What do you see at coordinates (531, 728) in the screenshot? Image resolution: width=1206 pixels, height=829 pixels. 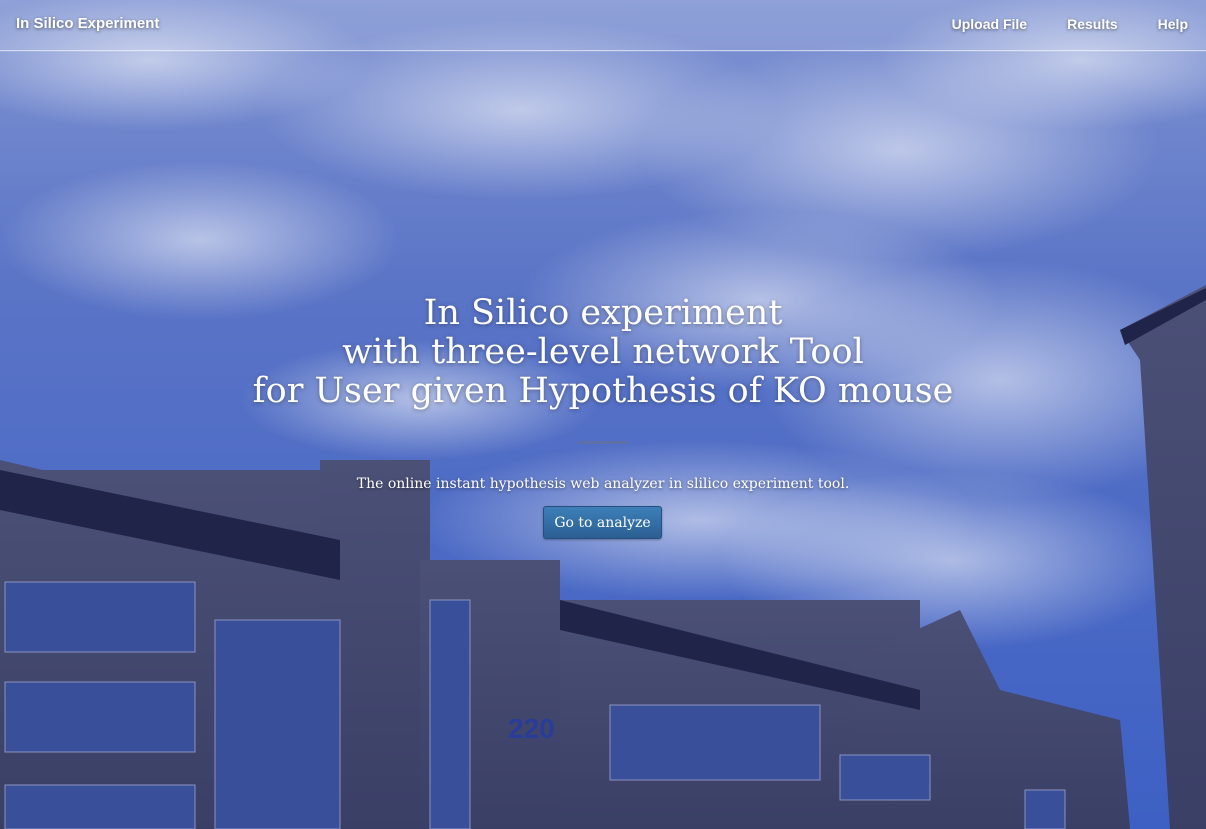 I see `building-number: 220` at bounding box center [531, 728].